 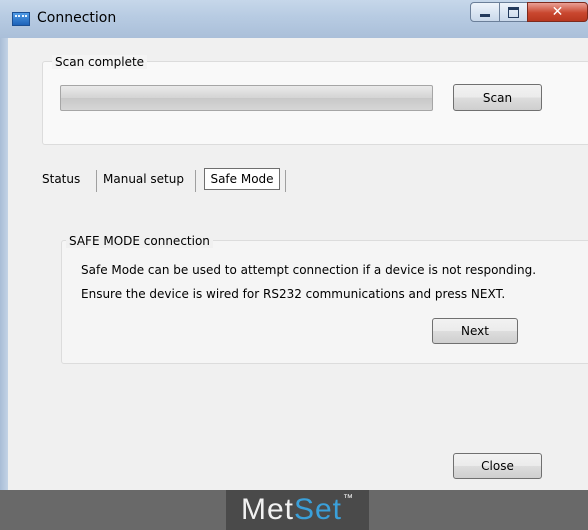 What do you see at coordinates (497, 97) in the screenshot?
I see `scan-button: Scan` at bounding box center [497, 97].